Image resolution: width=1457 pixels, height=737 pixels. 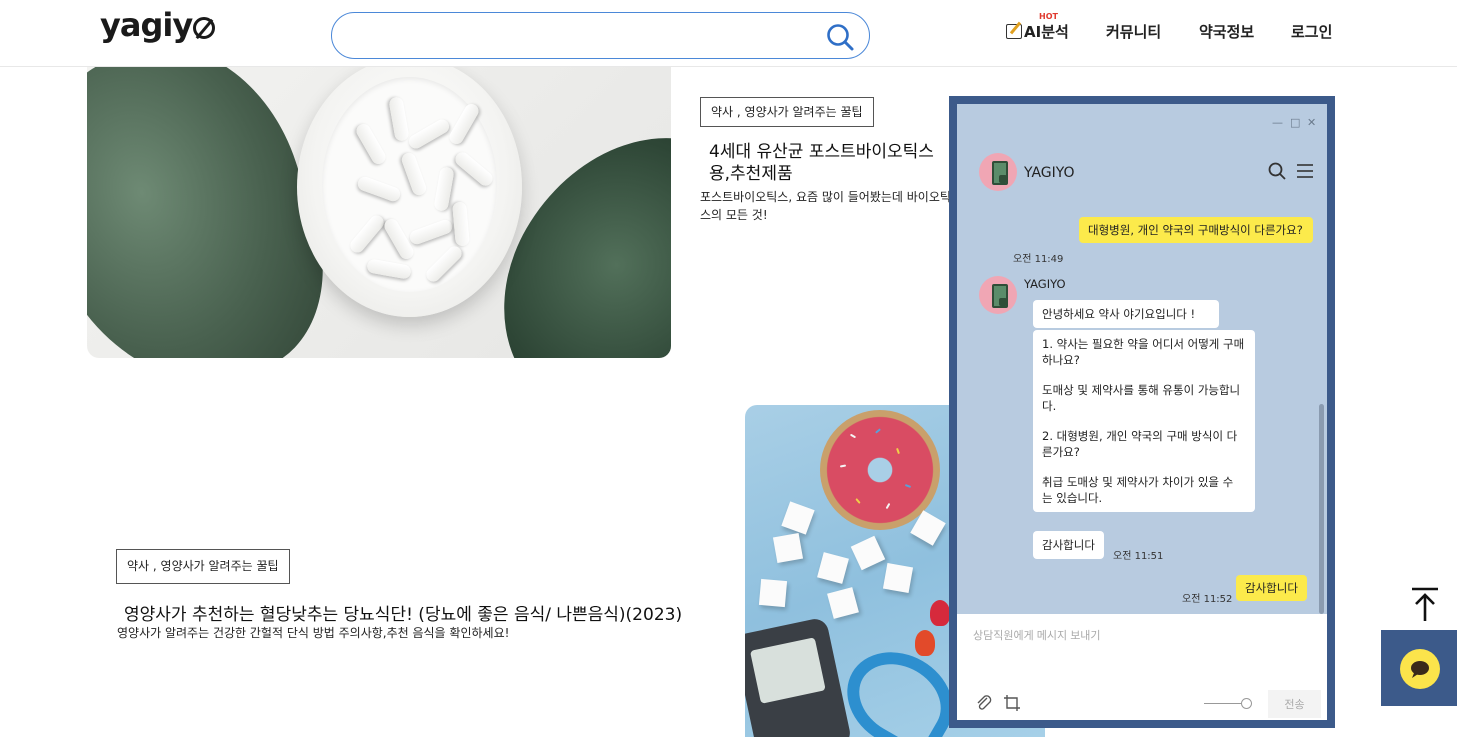 I want to click on bot-message-line: 2. 대형병원, 개인 약국의 구매 방식이 다른가요?, so click(x=1140, y=444).